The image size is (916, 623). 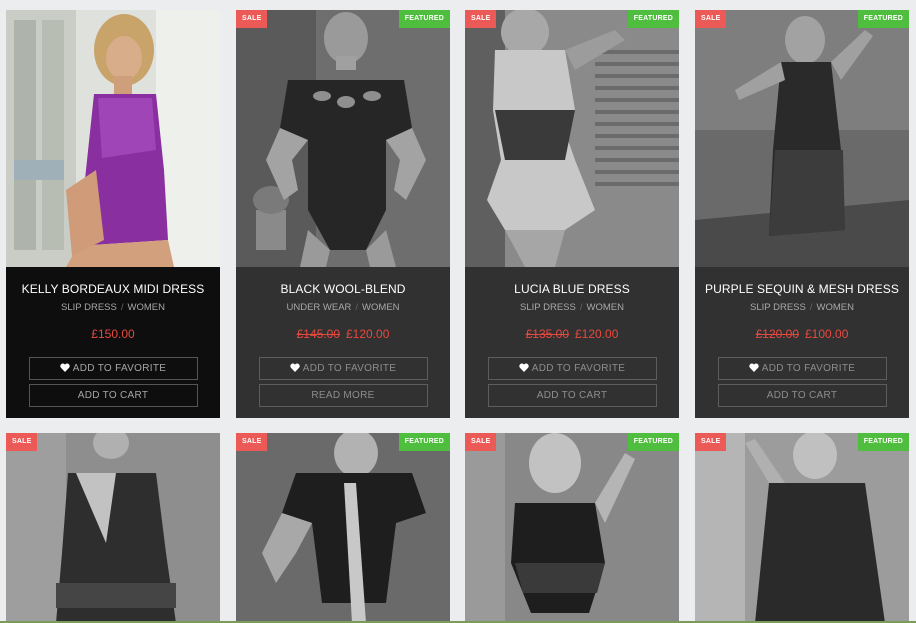 I want to click on product-price: £145.00 £120.00, so click(x=343, y=334).